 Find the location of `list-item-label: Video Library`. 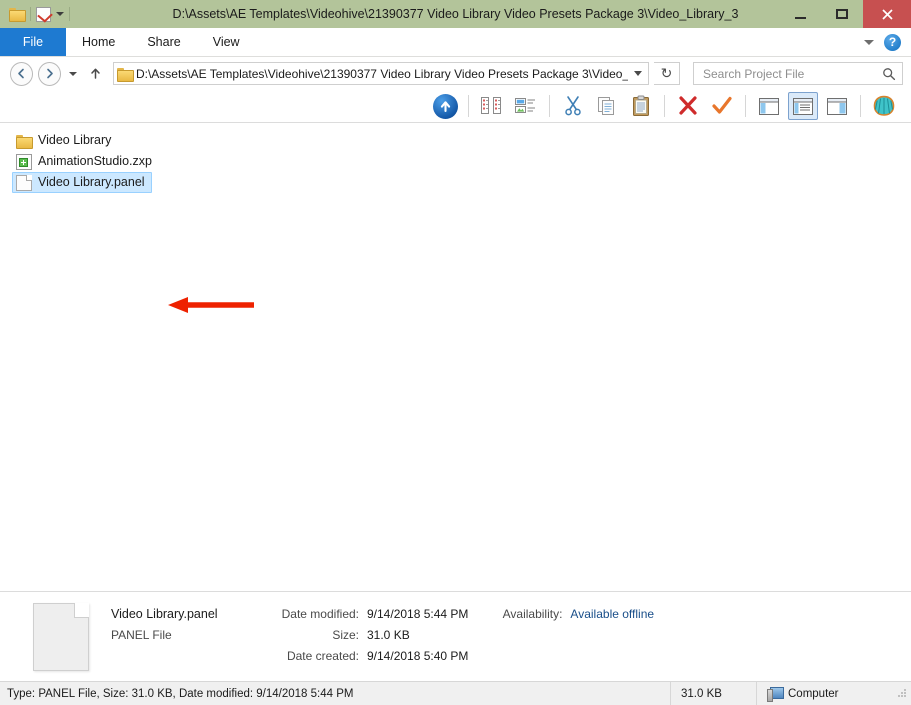

list-item-label: Video Library is located at coordinates (75, 140).